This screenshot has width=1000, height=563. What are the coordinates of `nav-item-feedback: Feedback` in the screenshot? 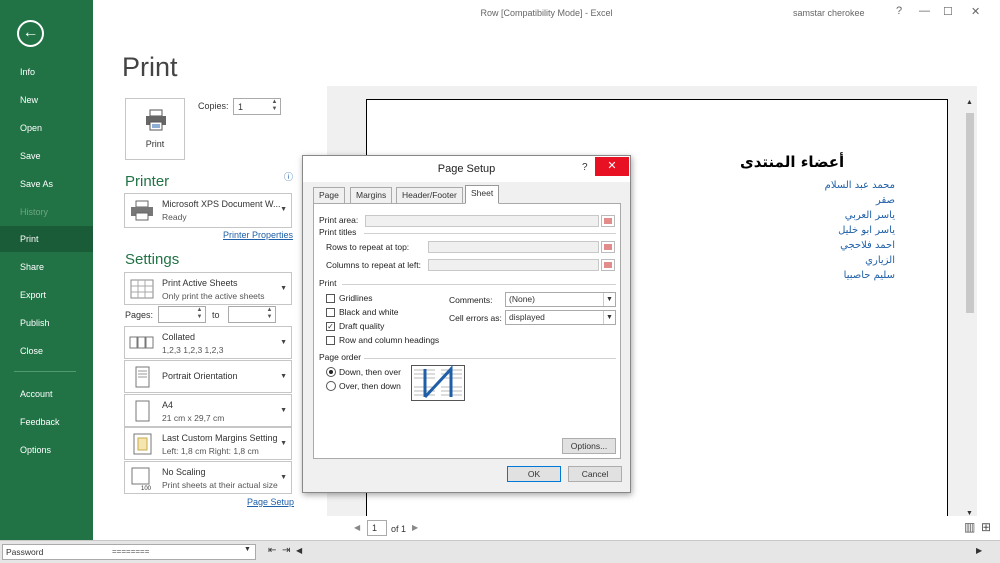 It's located at (46, 422).